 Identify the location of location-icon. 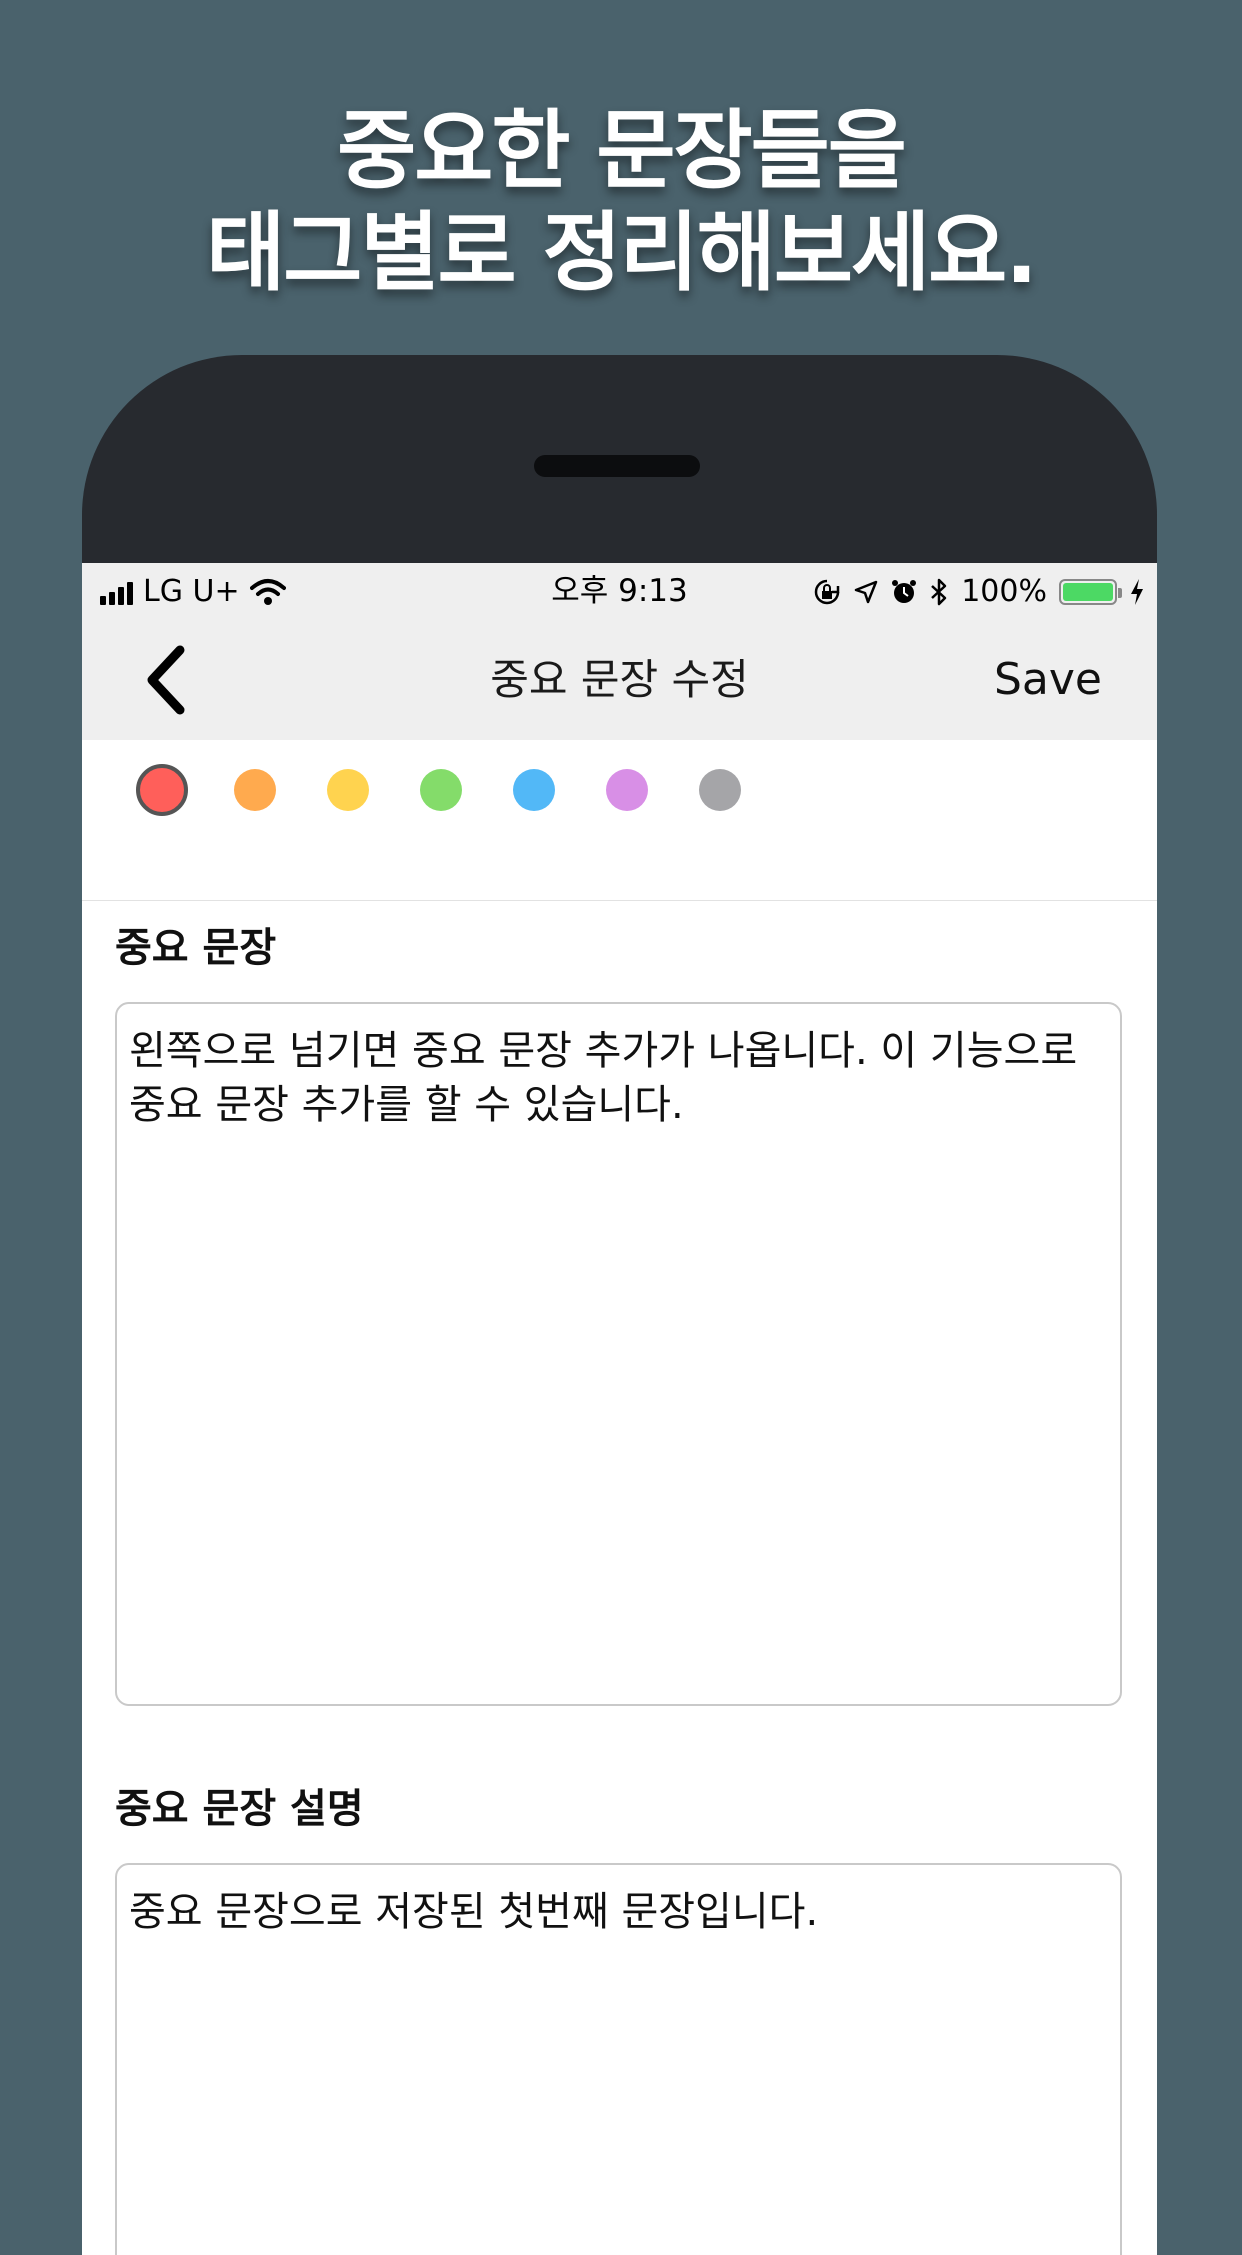
(866, 591).